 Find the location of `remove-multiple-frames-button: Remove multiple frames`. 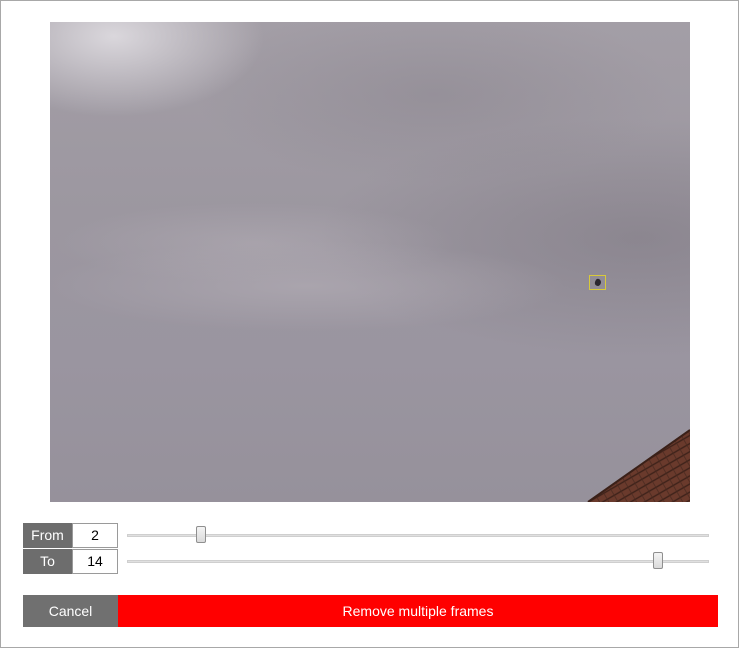

remove-multiple-frames-button: Remove multiple frames is located at coordinates (418, 611).